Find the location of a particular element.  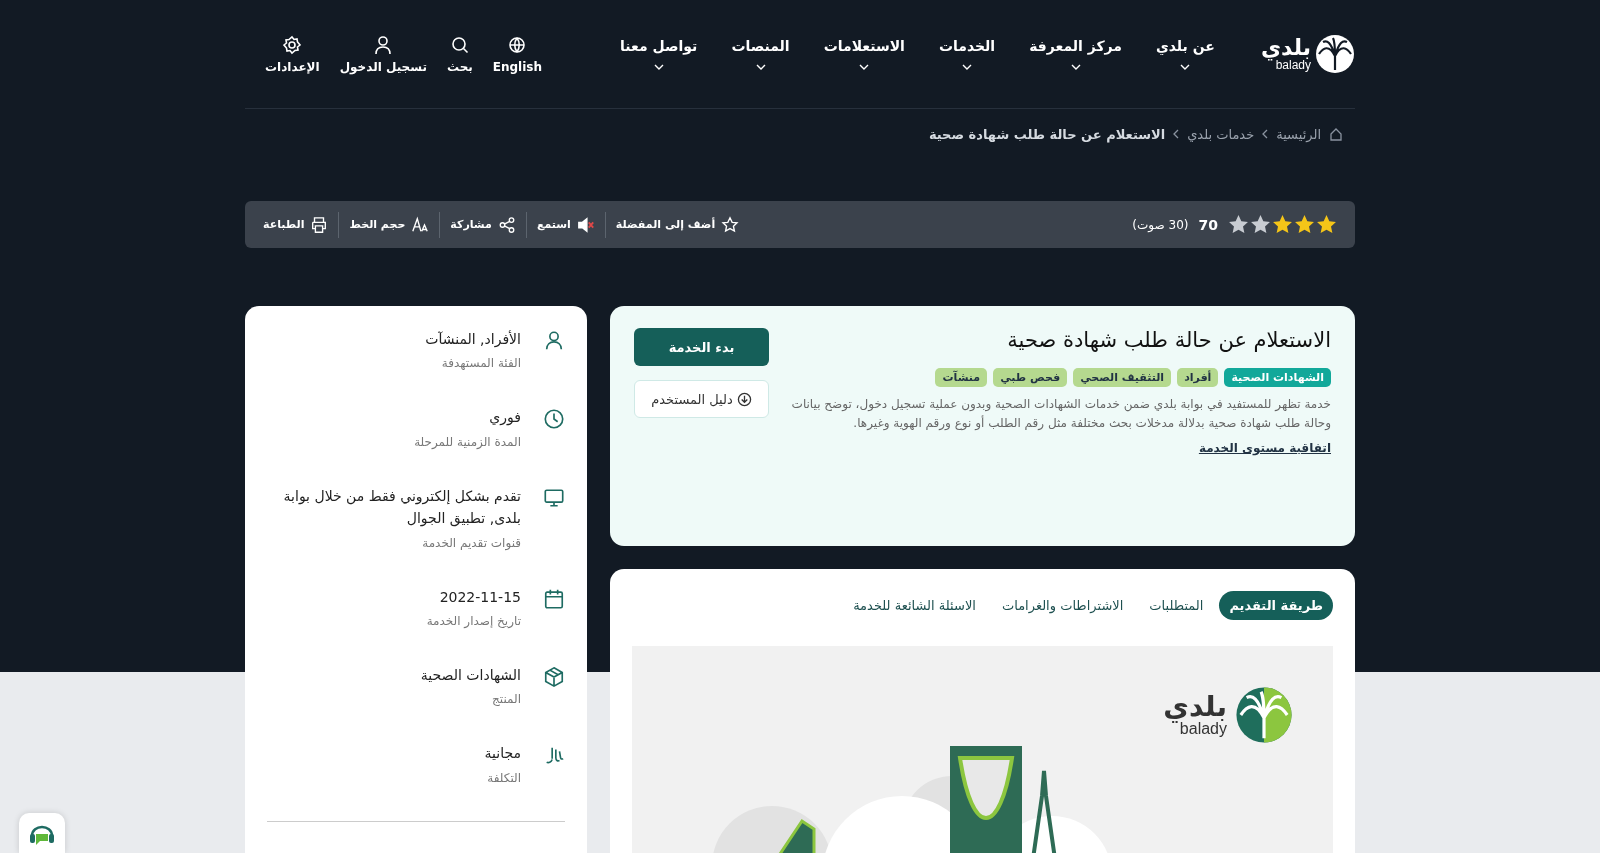

search-icon is located at coordinates (459, 44).